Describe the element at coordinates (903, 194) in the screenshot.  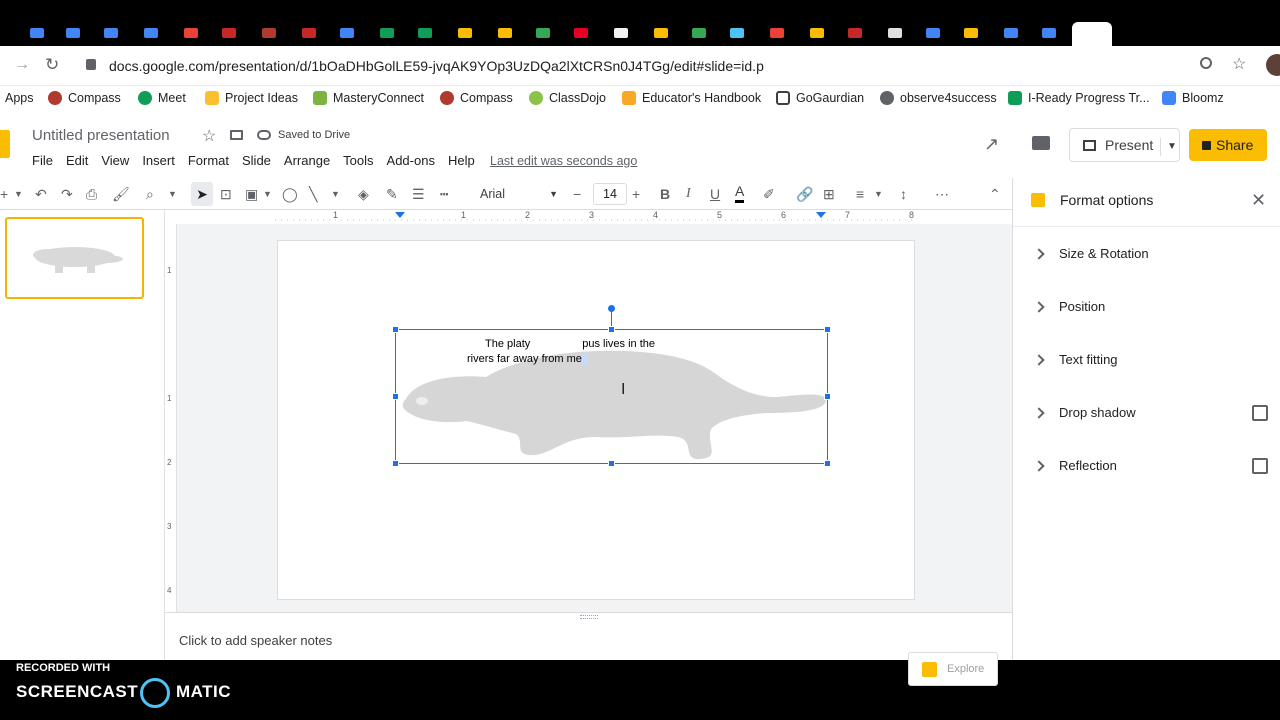
I see `line-spacing-icon: ↕` at that location.